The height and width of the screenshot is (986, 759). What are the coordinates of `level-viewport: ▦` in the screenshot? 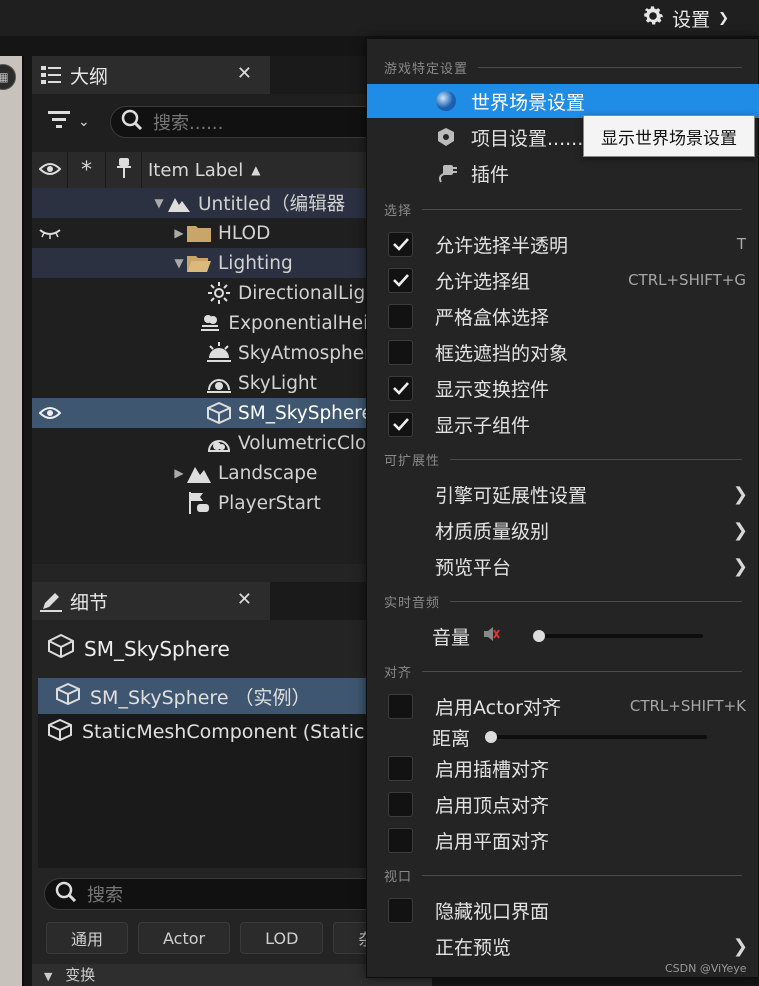 It's located at (12, 521).